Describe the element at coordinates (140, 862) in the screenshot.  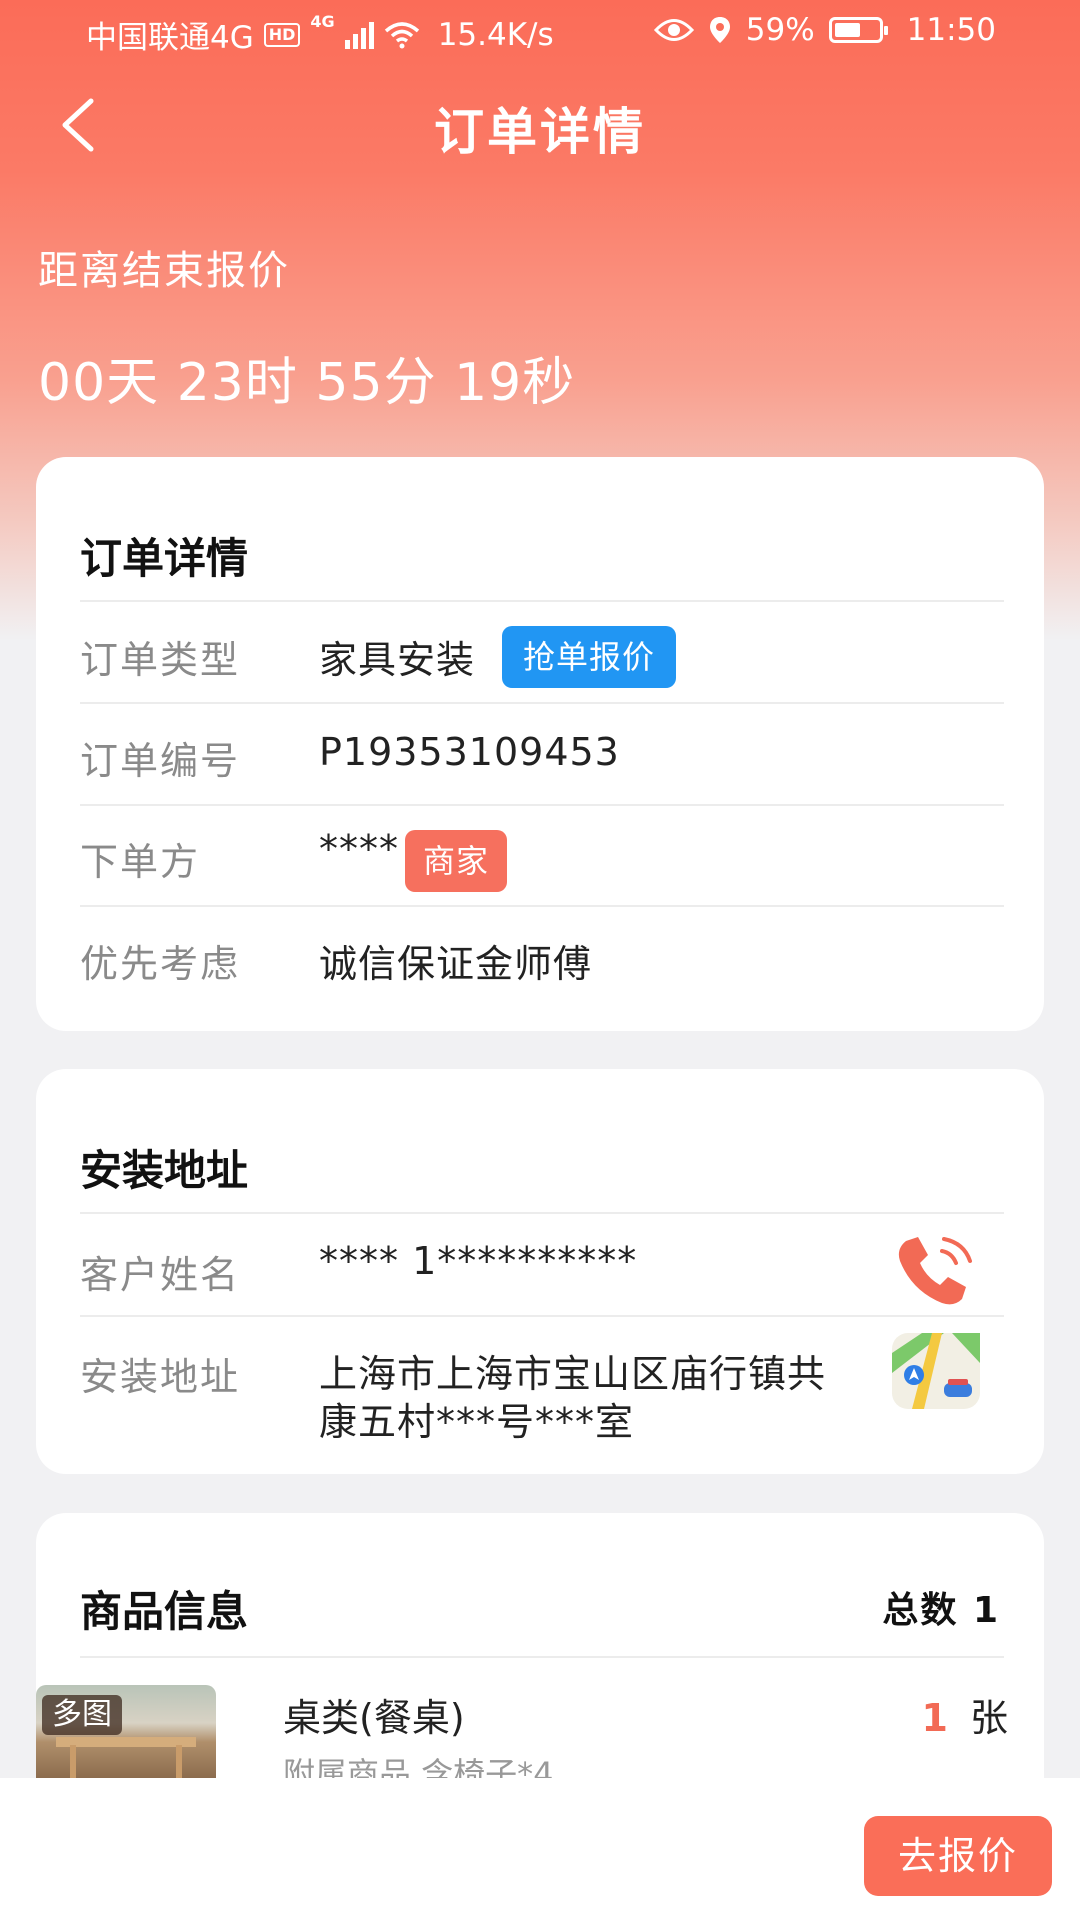
I see `order-party-label: 下单方` at that location.